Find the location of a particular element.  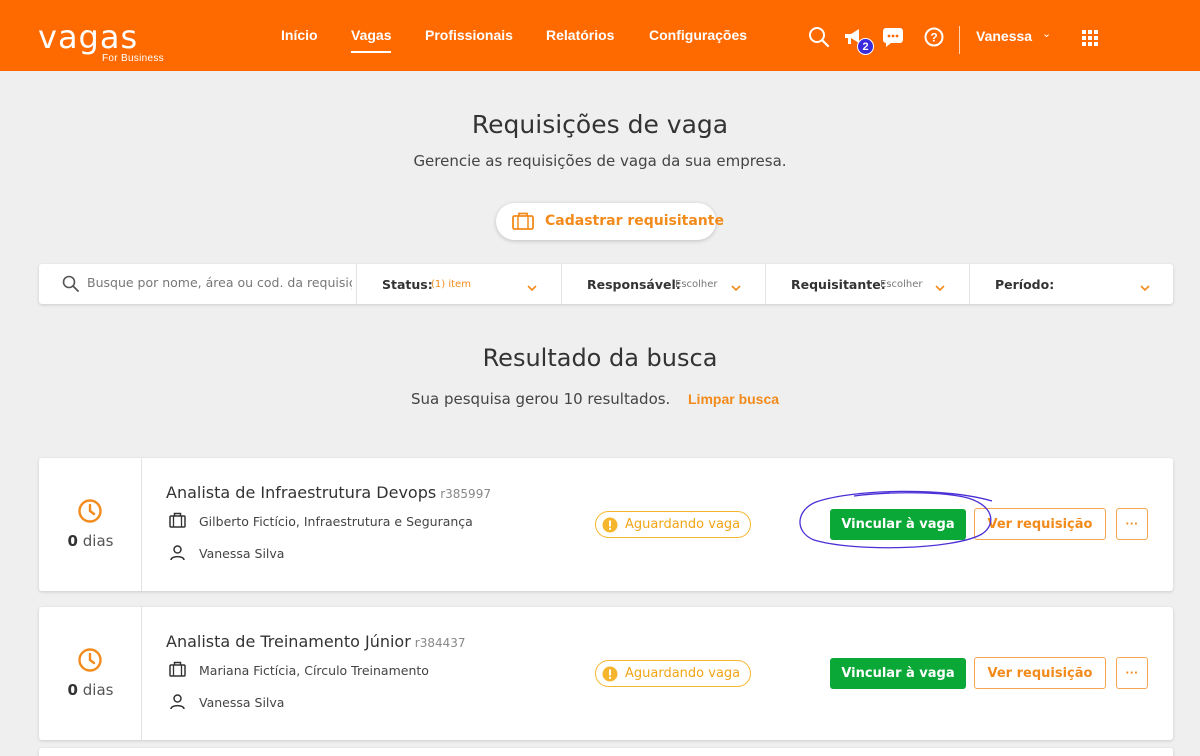

chevron-down-icon: ⌄ is located at coordinates (1046, 33).